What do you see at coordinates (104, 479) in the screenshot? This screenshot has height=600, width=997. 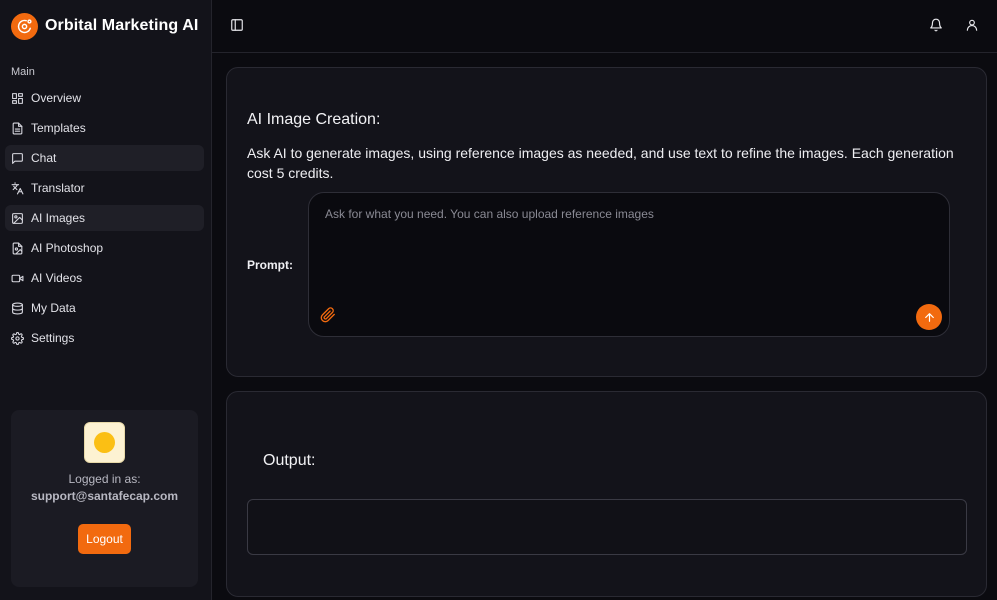 I see `logged-in-label: Logged in as:` at bounding box center [104, 479].